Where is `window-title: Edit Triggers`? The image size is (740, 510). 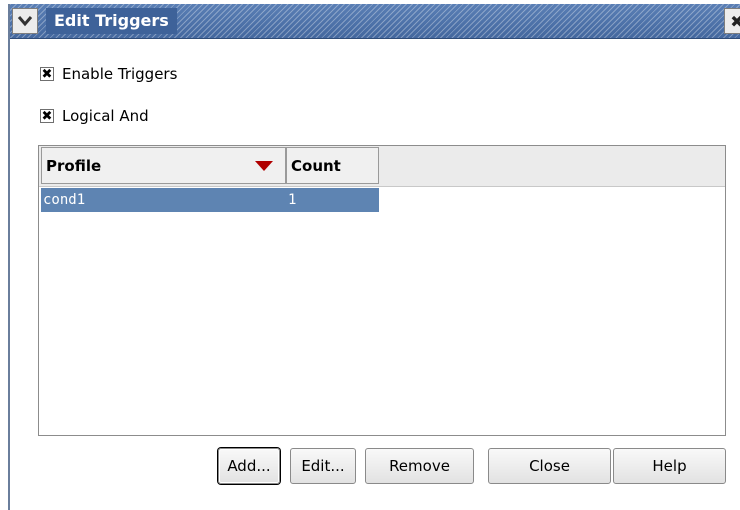 window-title: Edit Triggers is located at coordinates (111, 21).